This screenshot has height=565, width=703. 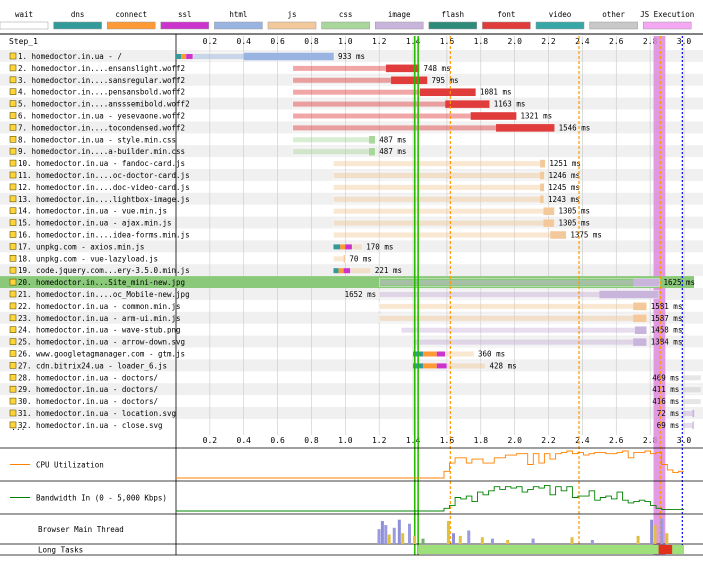 I want to click on request-time: 795 ms, so click(x=444, y=80).